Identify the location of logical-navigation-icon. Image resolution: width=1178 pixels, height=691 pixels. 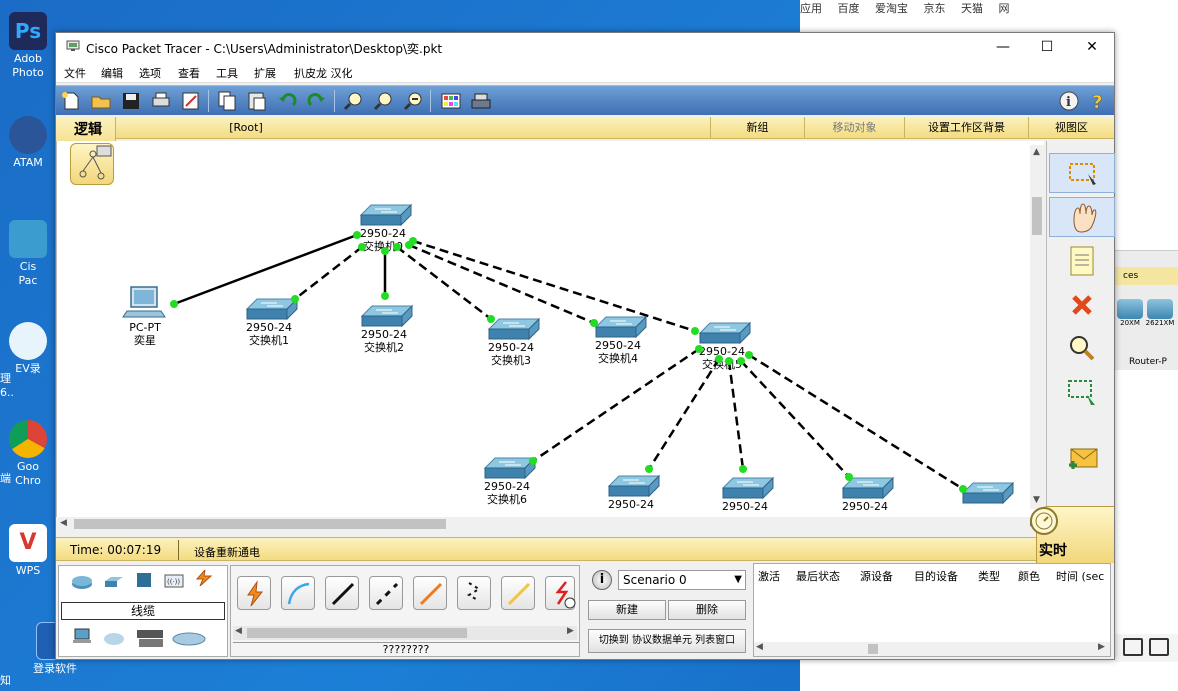
(92, 164).